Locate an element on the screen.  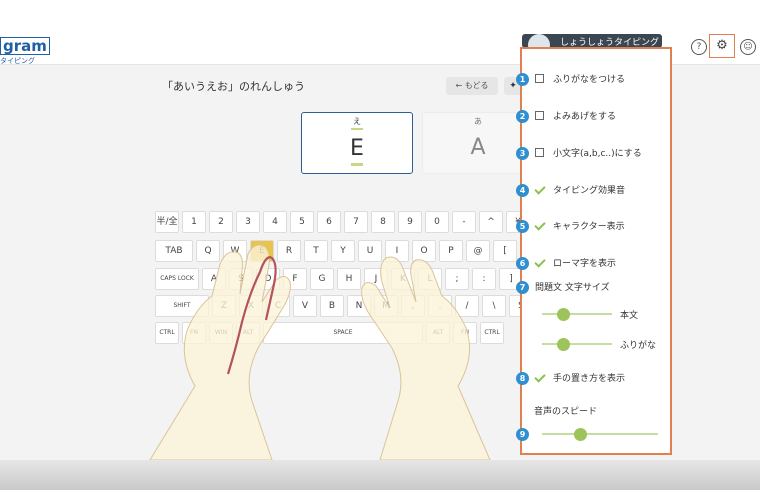
badge: 3 is located at coordinates (522, 153).